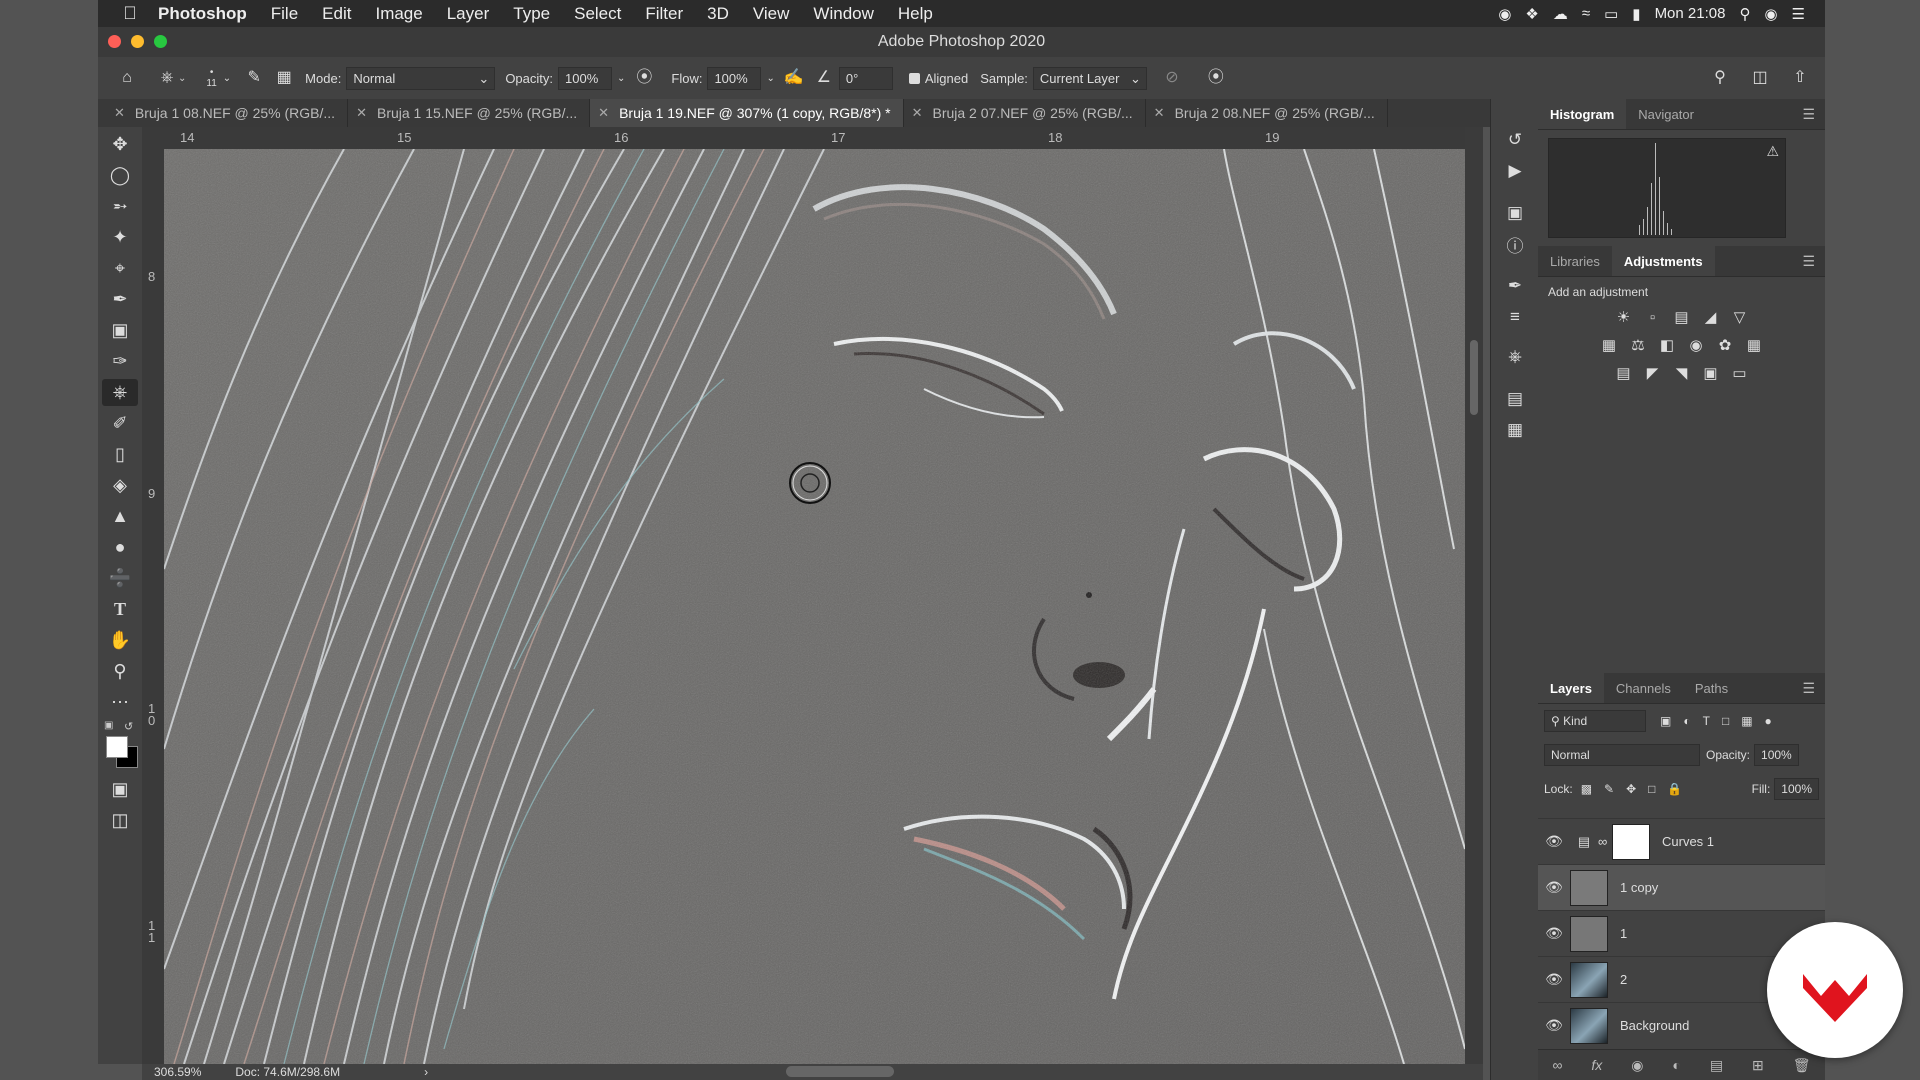 The width and height of the screenshot is (1920, 1080). Describe the element at coordinates (1681, 841) in the screenshot. I see `layer-row-curves-1: 👁 ▤ ∞ Curves 1` at that location.